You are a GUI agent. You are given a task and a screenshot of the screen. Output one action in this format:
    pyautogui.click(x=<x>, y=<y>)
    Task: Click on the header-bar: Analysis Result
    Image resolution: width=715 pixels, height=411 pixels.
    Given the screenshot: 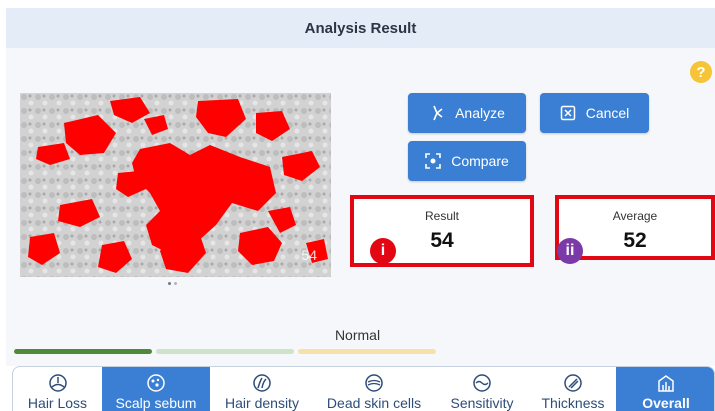 What is the action you would take?
    pyautogui.click(x=360, y=28)
    